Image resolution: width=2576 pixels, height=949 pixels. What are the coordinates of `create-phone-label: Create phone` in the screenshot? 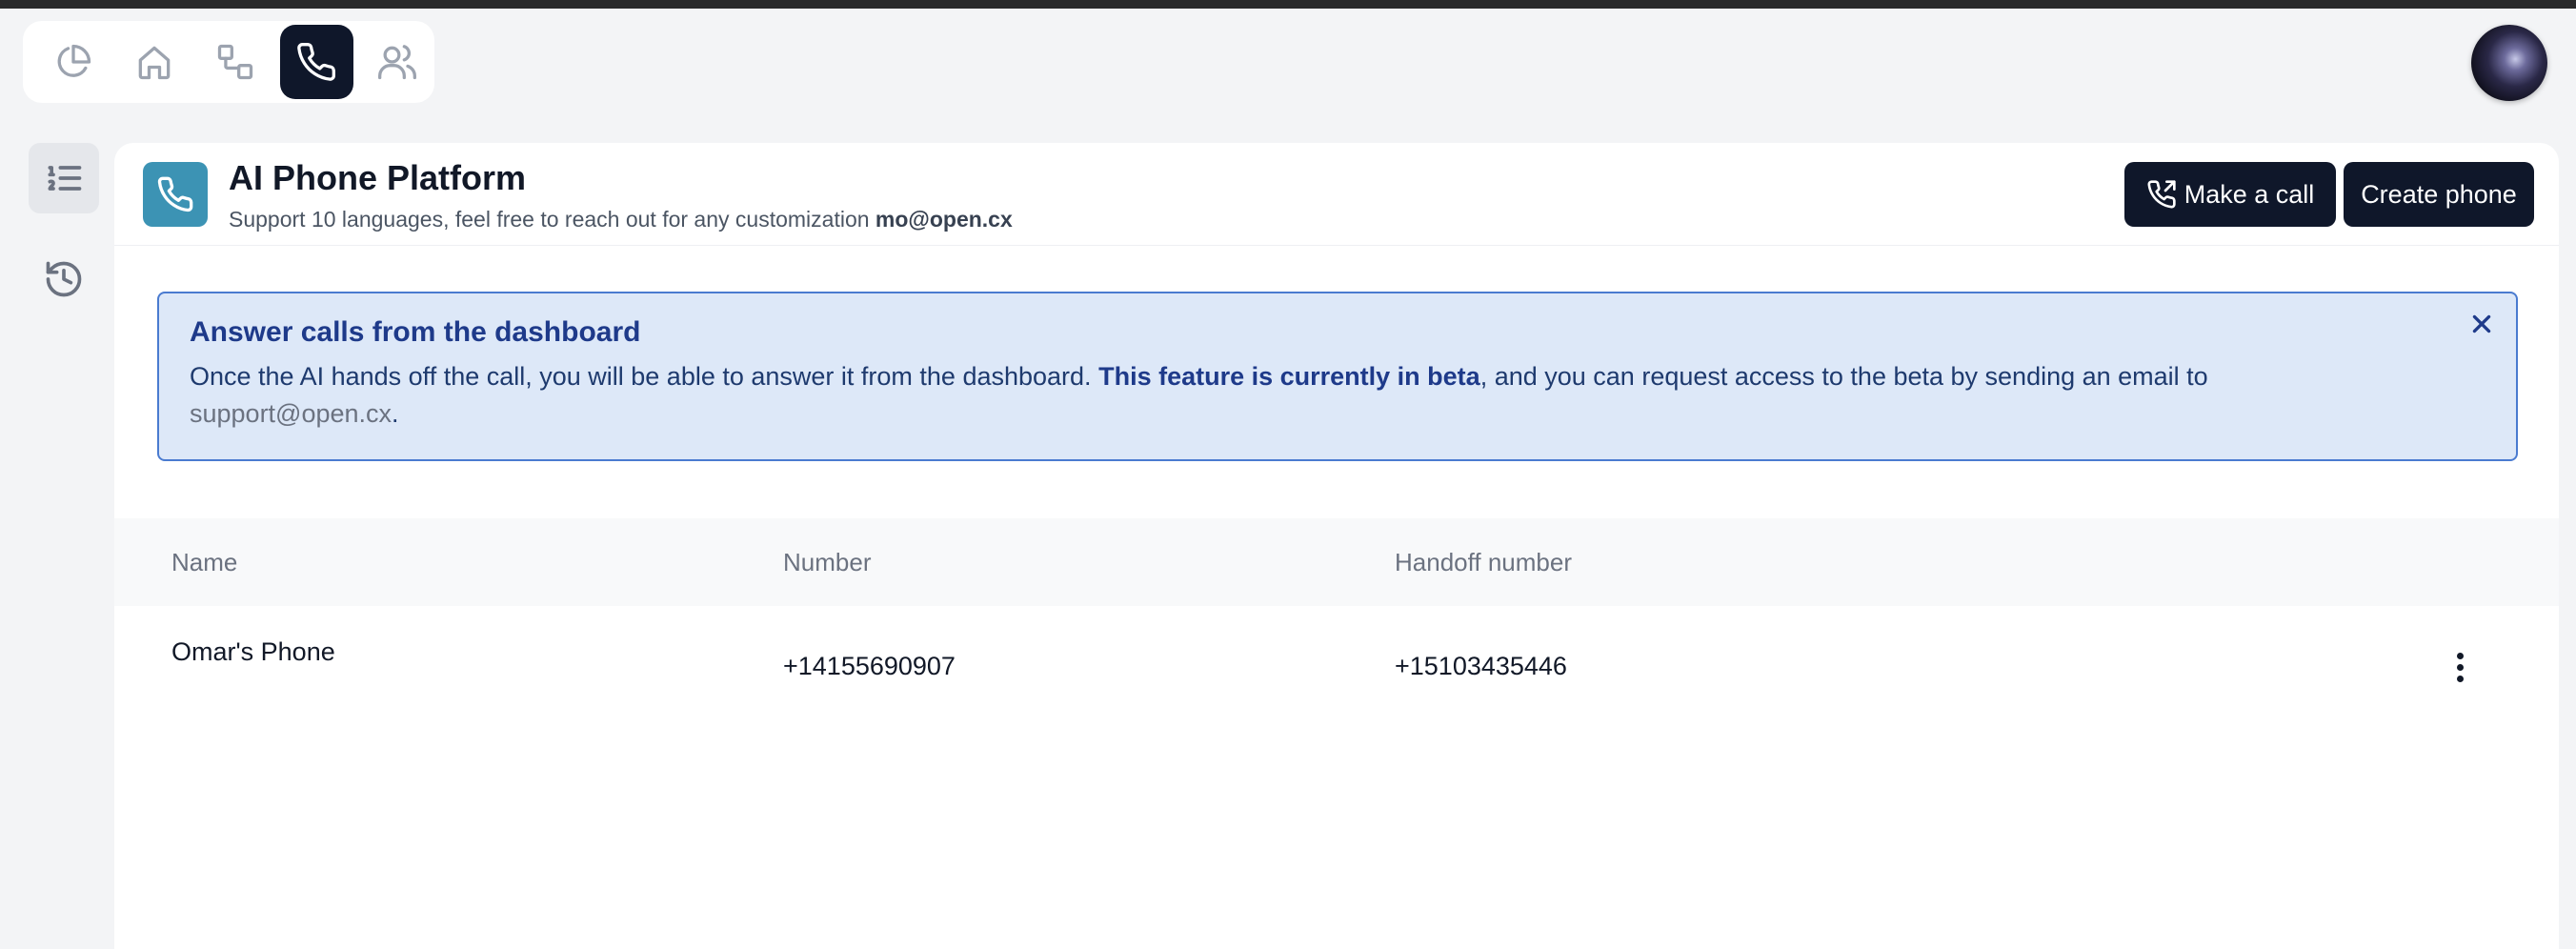 It's located at (2439, 194).